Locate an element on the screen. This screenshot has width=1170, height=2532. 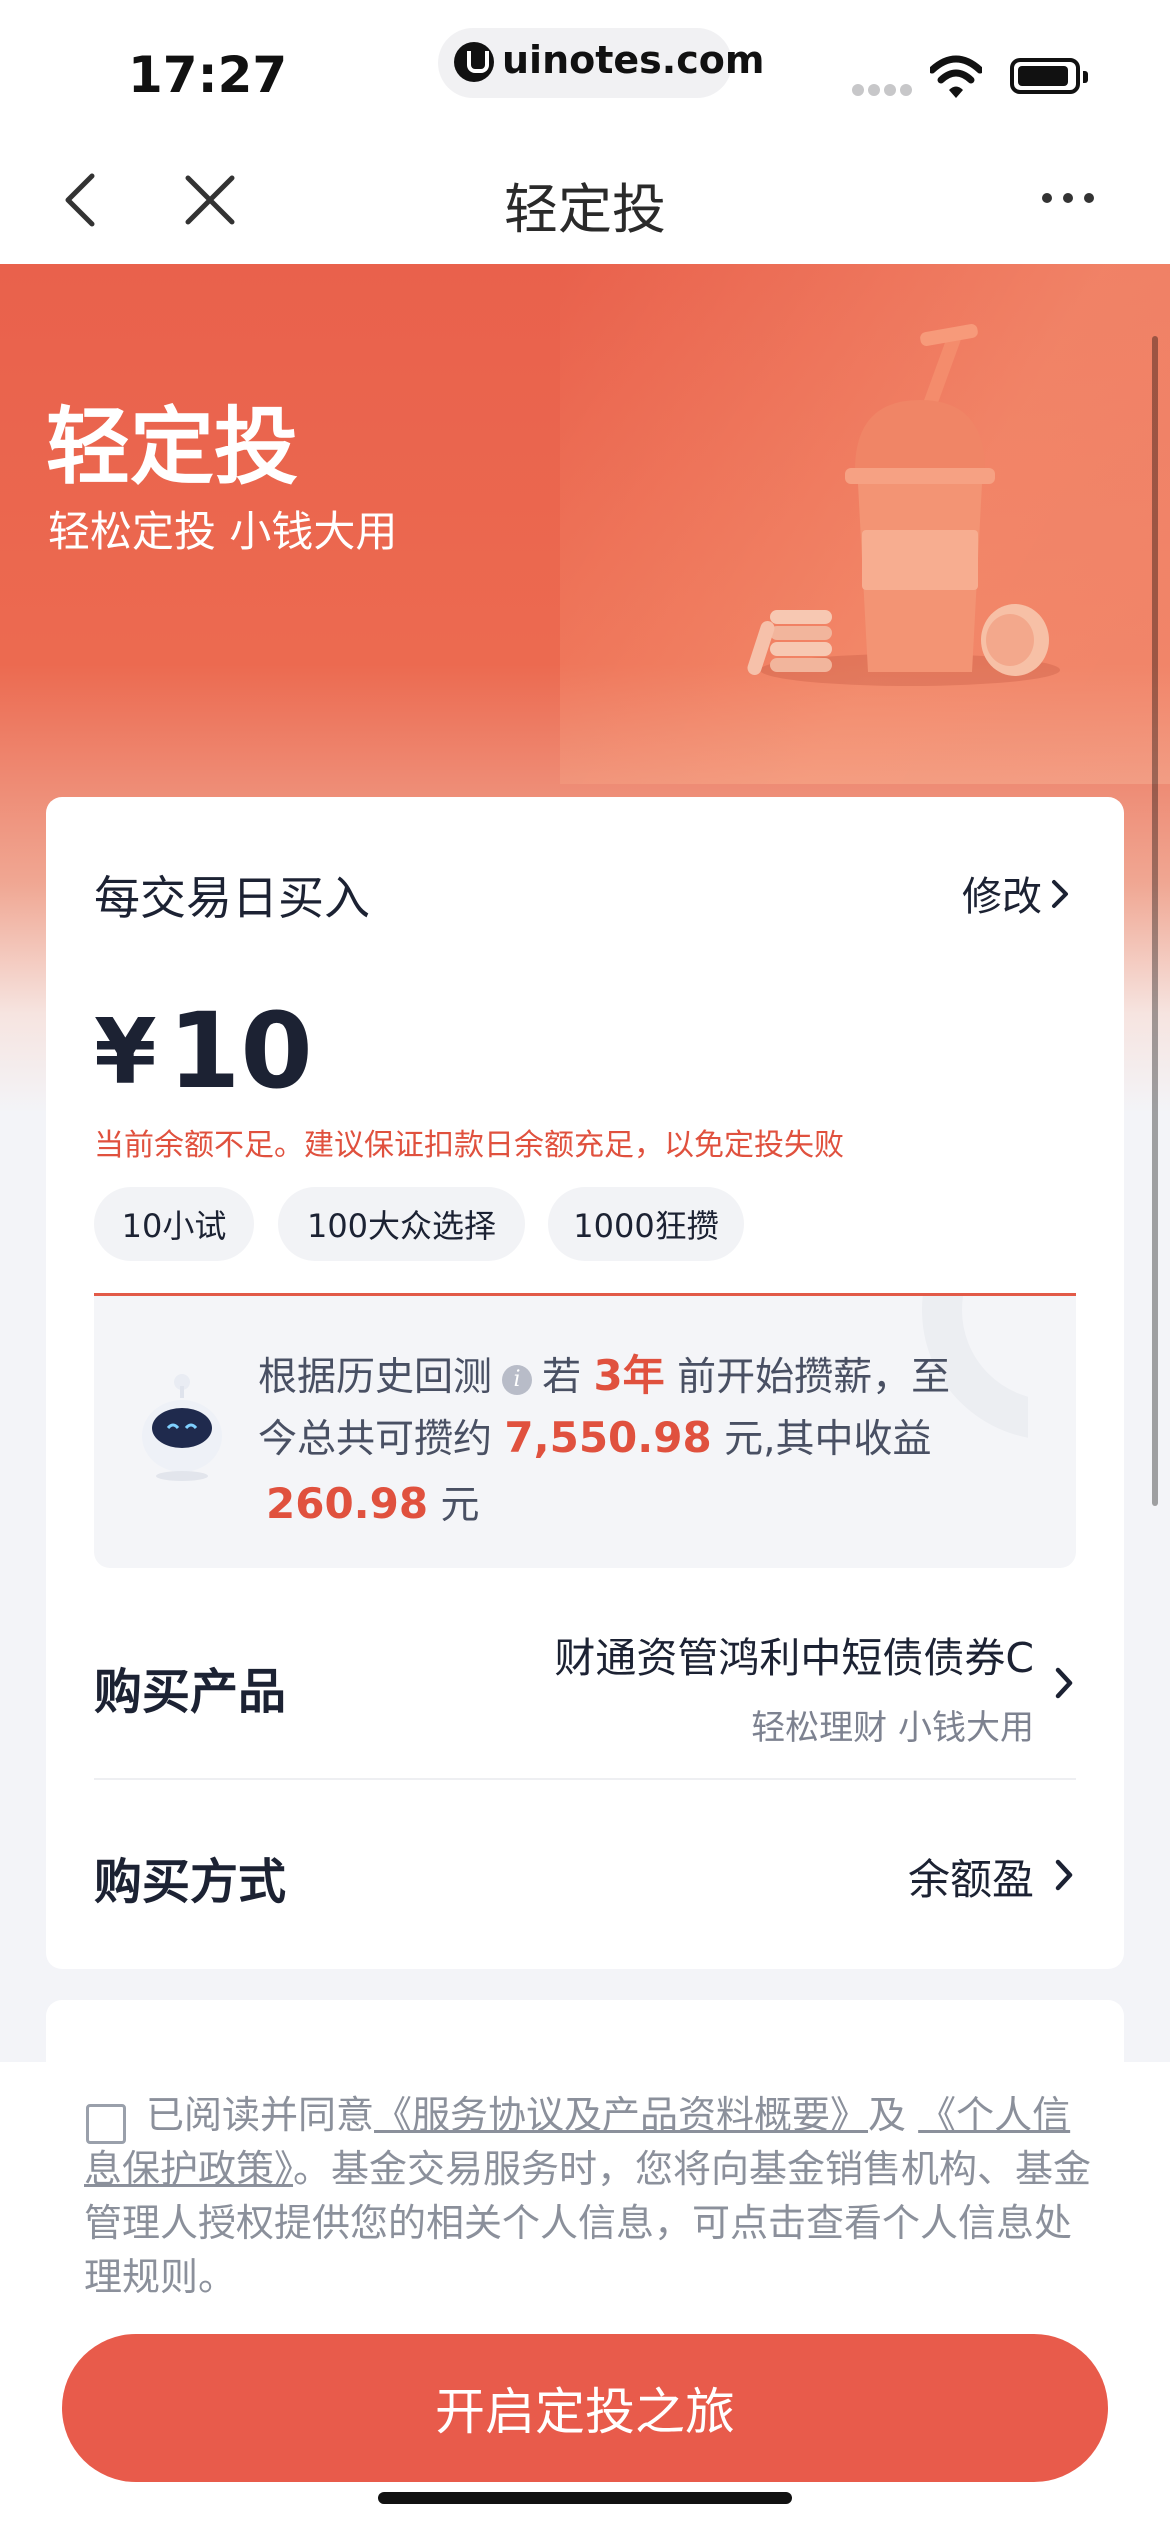
status-time: 17:27 is located at coordinates (208, 75).